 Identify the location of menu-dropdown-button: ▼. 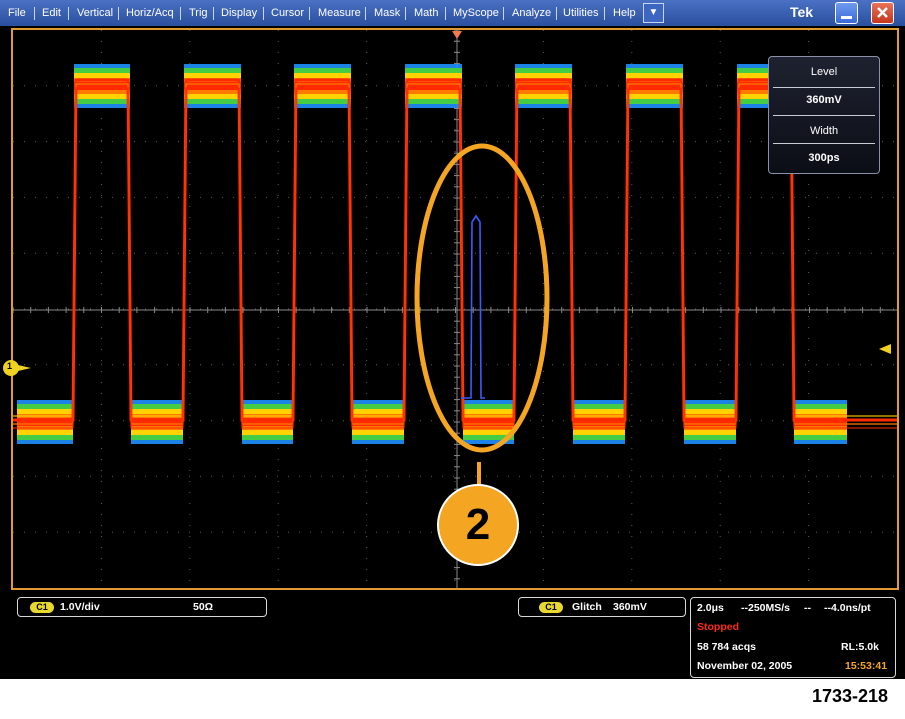
(653, 13).